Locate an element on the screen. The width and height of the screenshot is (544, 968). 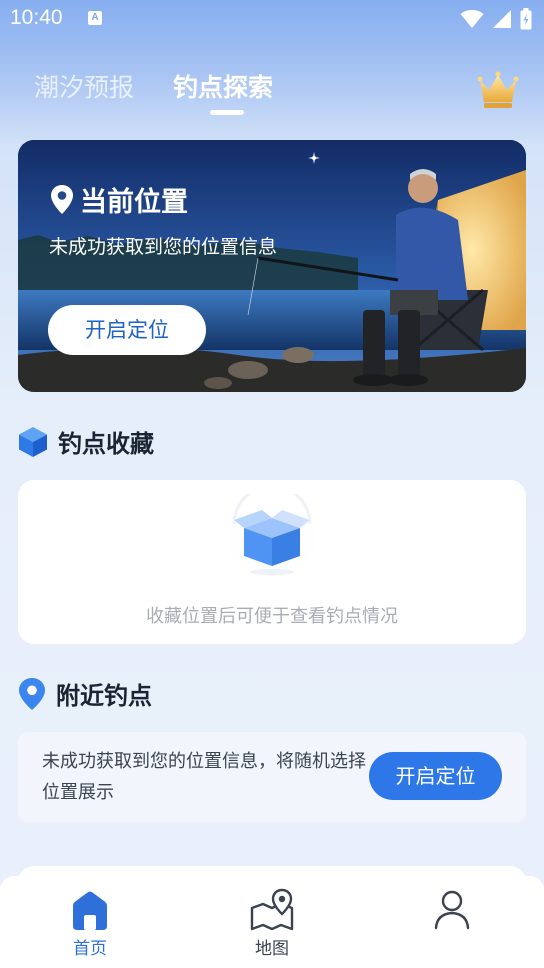
favorites-title: 钓点收藏 is located at coordinates (106, 444).